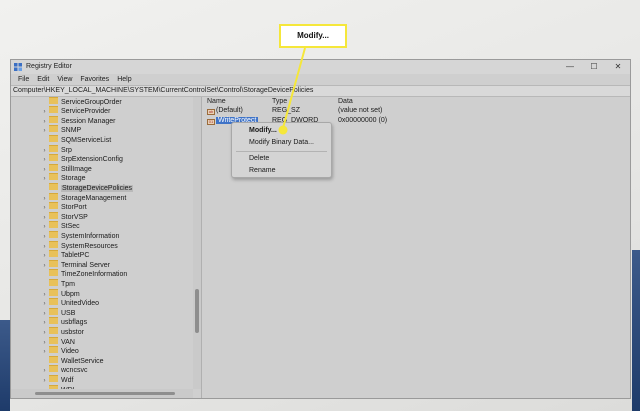  I want to click on tree-item: › SNMP, so click(60, 130).